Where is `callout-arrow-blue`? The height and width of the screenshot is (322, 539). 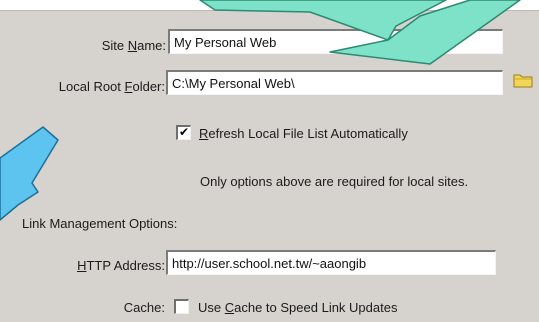 callout-arrow-blue is located at coordinates (29, 173).